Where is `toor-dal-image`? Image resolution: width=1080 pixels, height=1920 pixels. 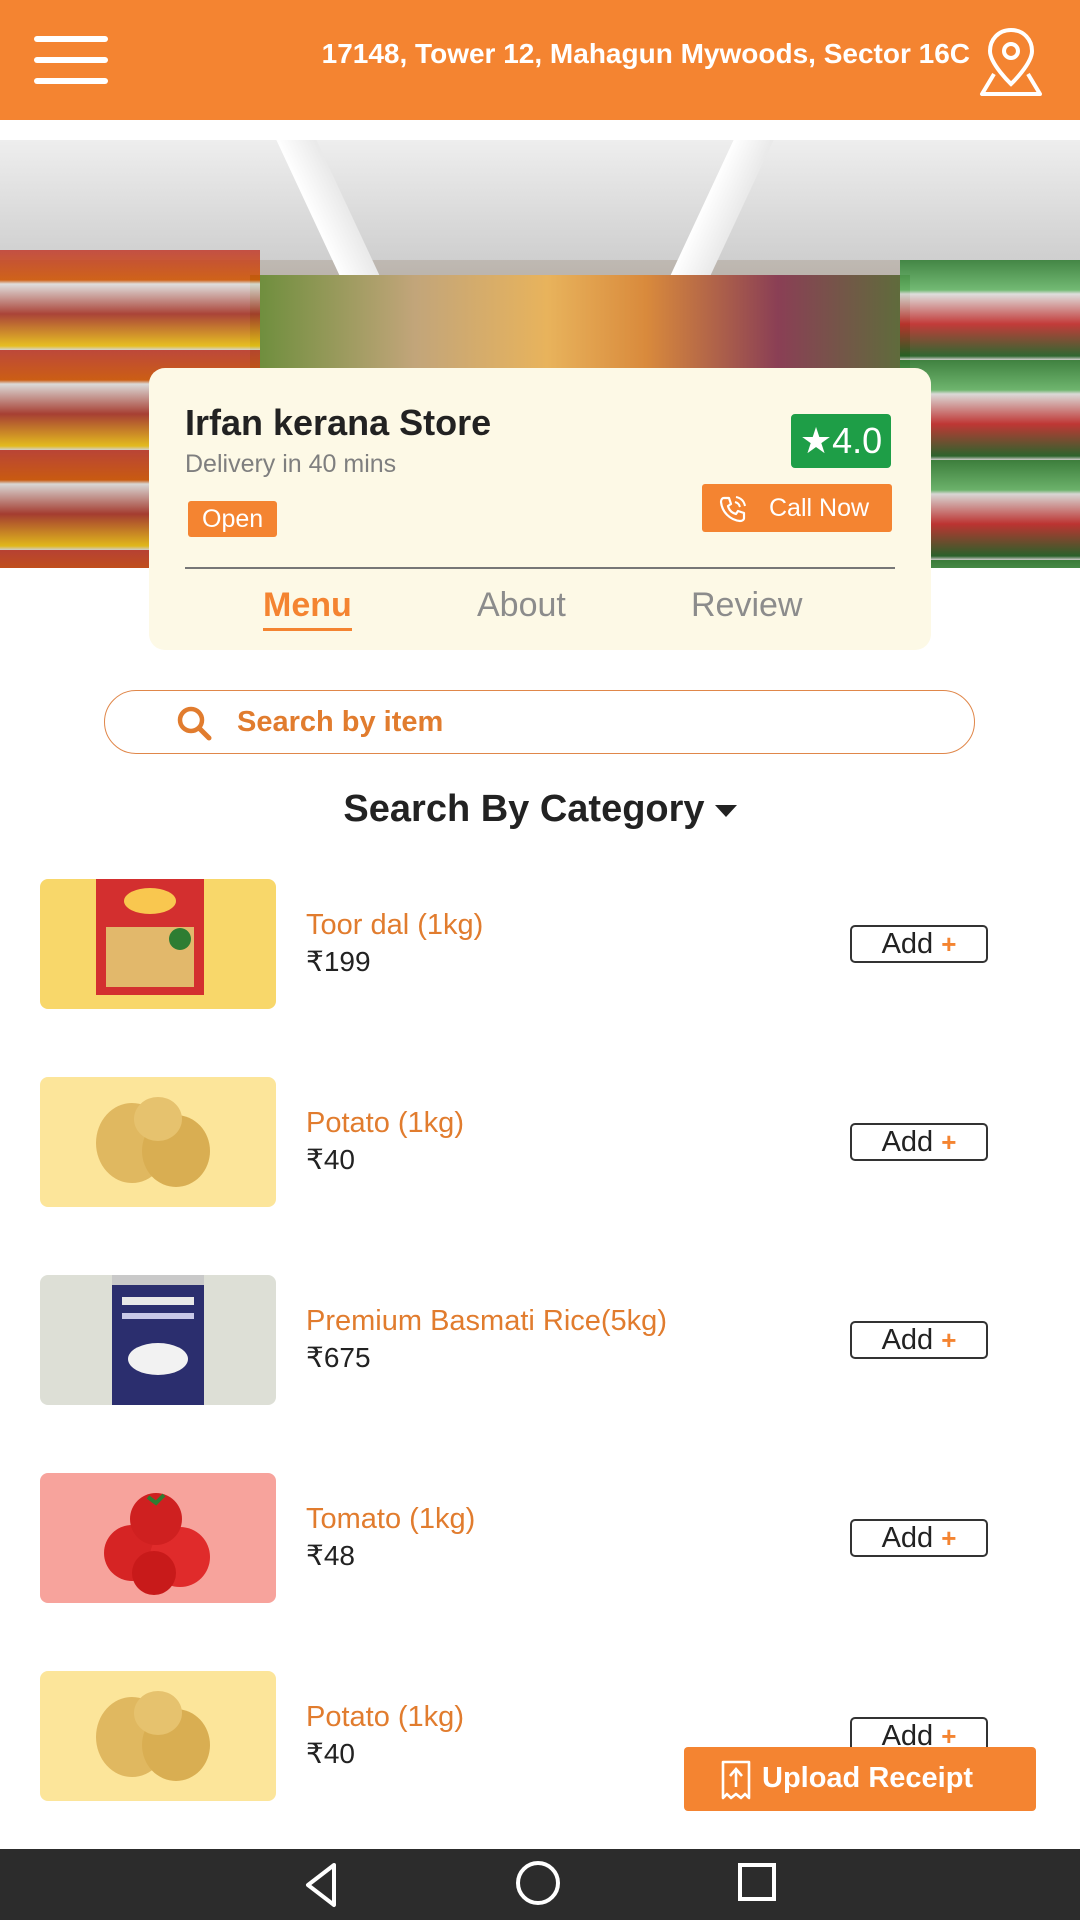
toor-dal-image is located at coordinates (158, 944).